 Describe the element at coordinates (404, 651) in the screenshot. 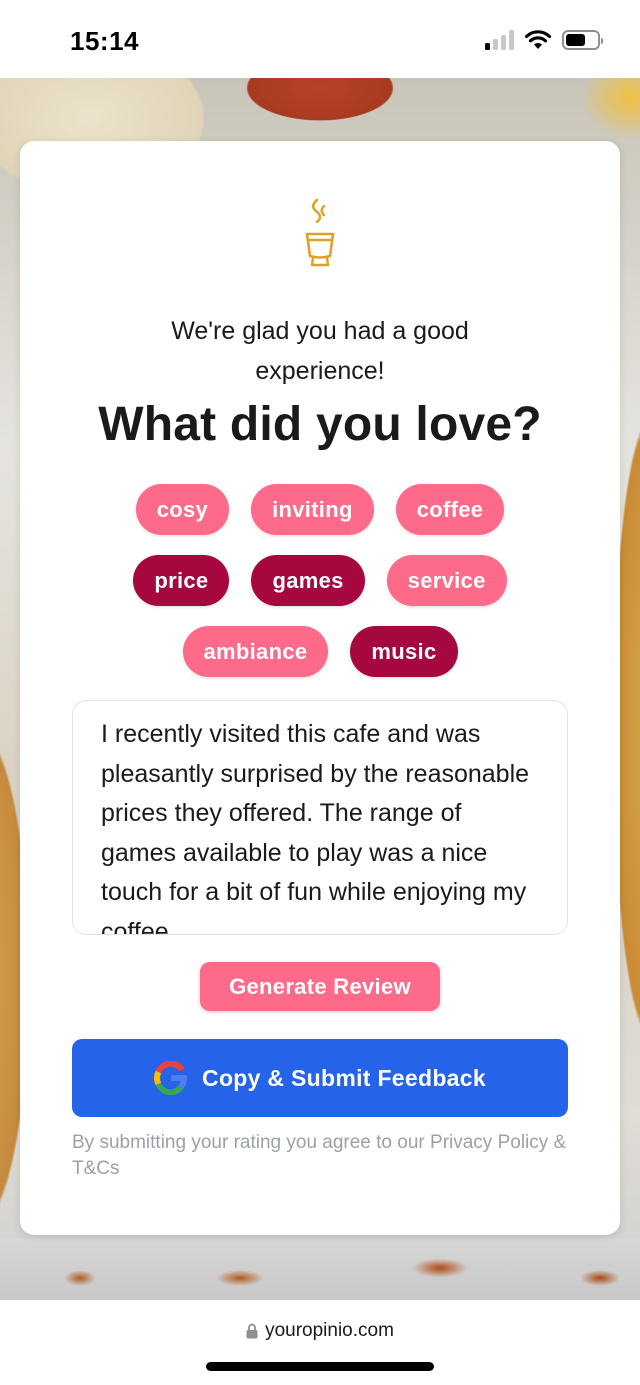

I see `tag-music: music` at that location.